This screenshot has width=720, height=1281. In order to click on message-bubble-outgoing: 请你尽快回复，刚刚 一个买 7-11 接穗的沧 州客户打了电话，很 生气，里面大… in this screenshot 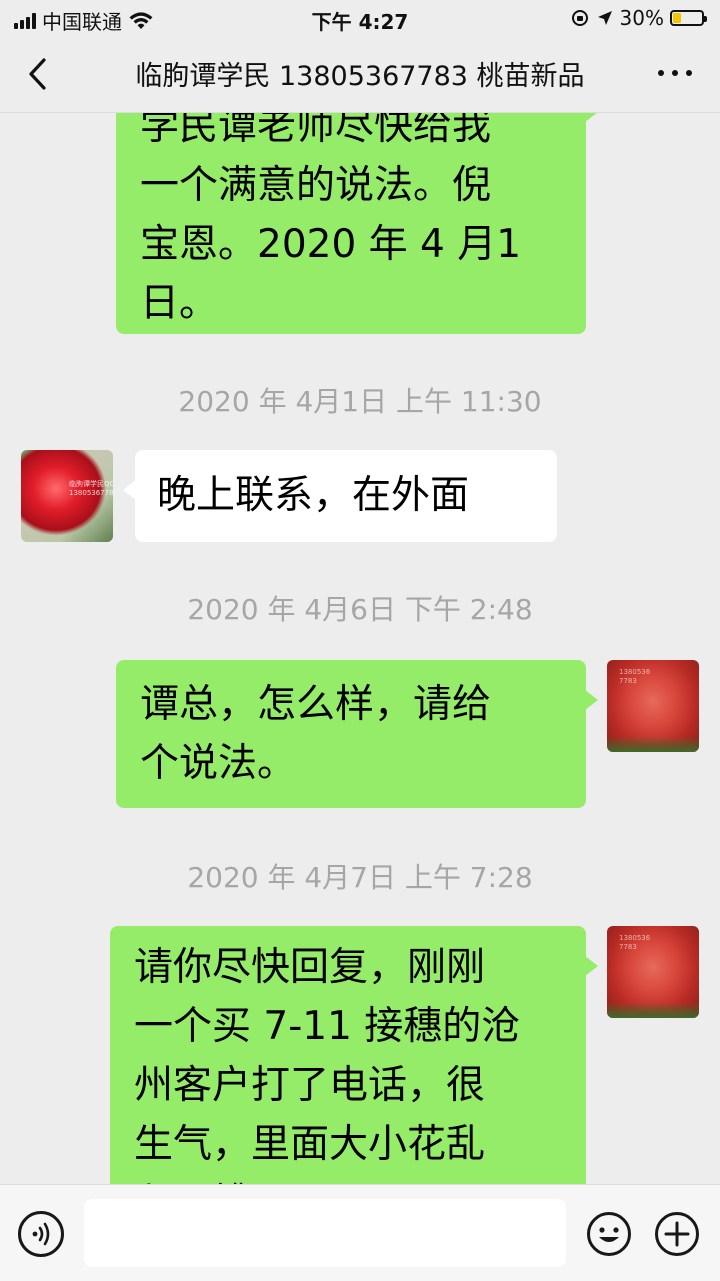, I will do `click(354, 1055)`.